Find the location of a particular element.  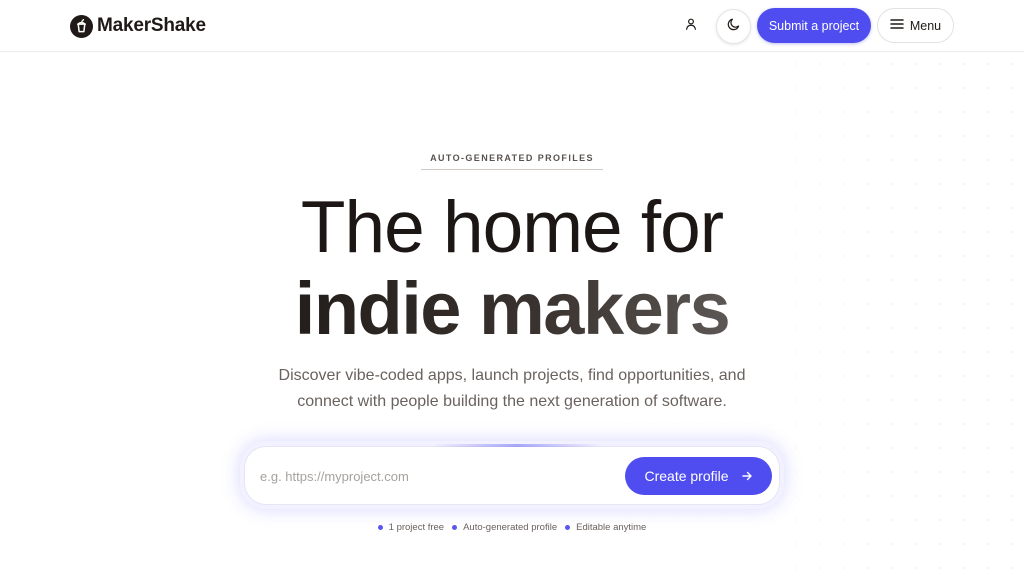

theme-toggle-button is located at coordinates (733, 26).